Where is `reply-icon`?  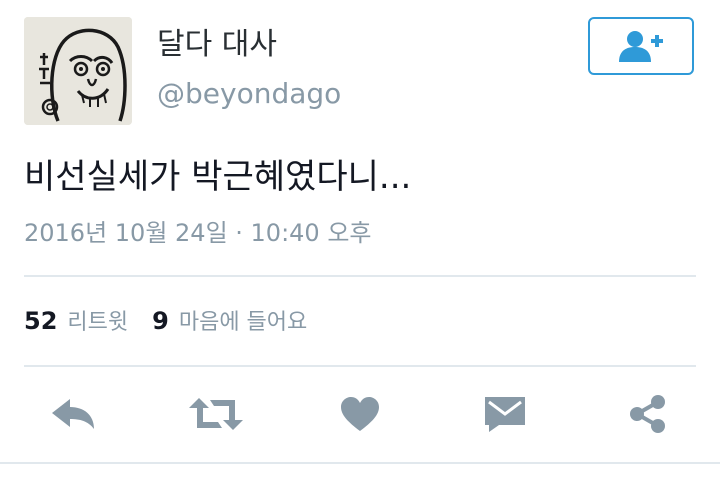 reply-icon is located at coordinates (73, 414).